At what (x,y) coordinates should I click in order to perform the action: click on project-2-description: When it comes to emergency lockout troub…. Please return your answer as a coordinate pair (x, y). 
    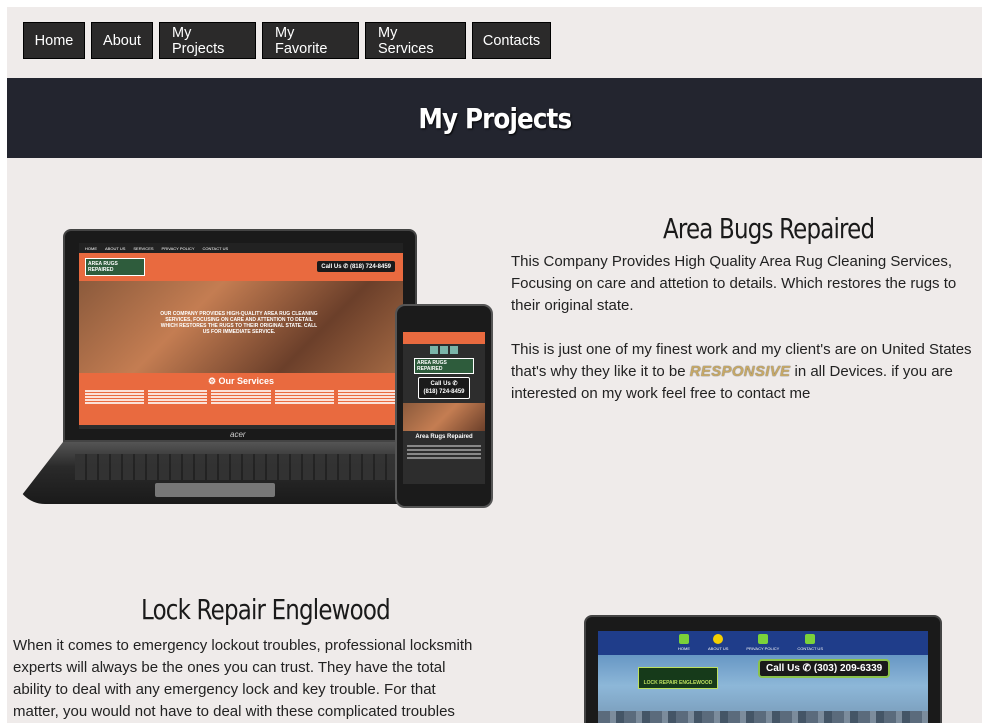
    Looking at the image, I should click on (242, 679).